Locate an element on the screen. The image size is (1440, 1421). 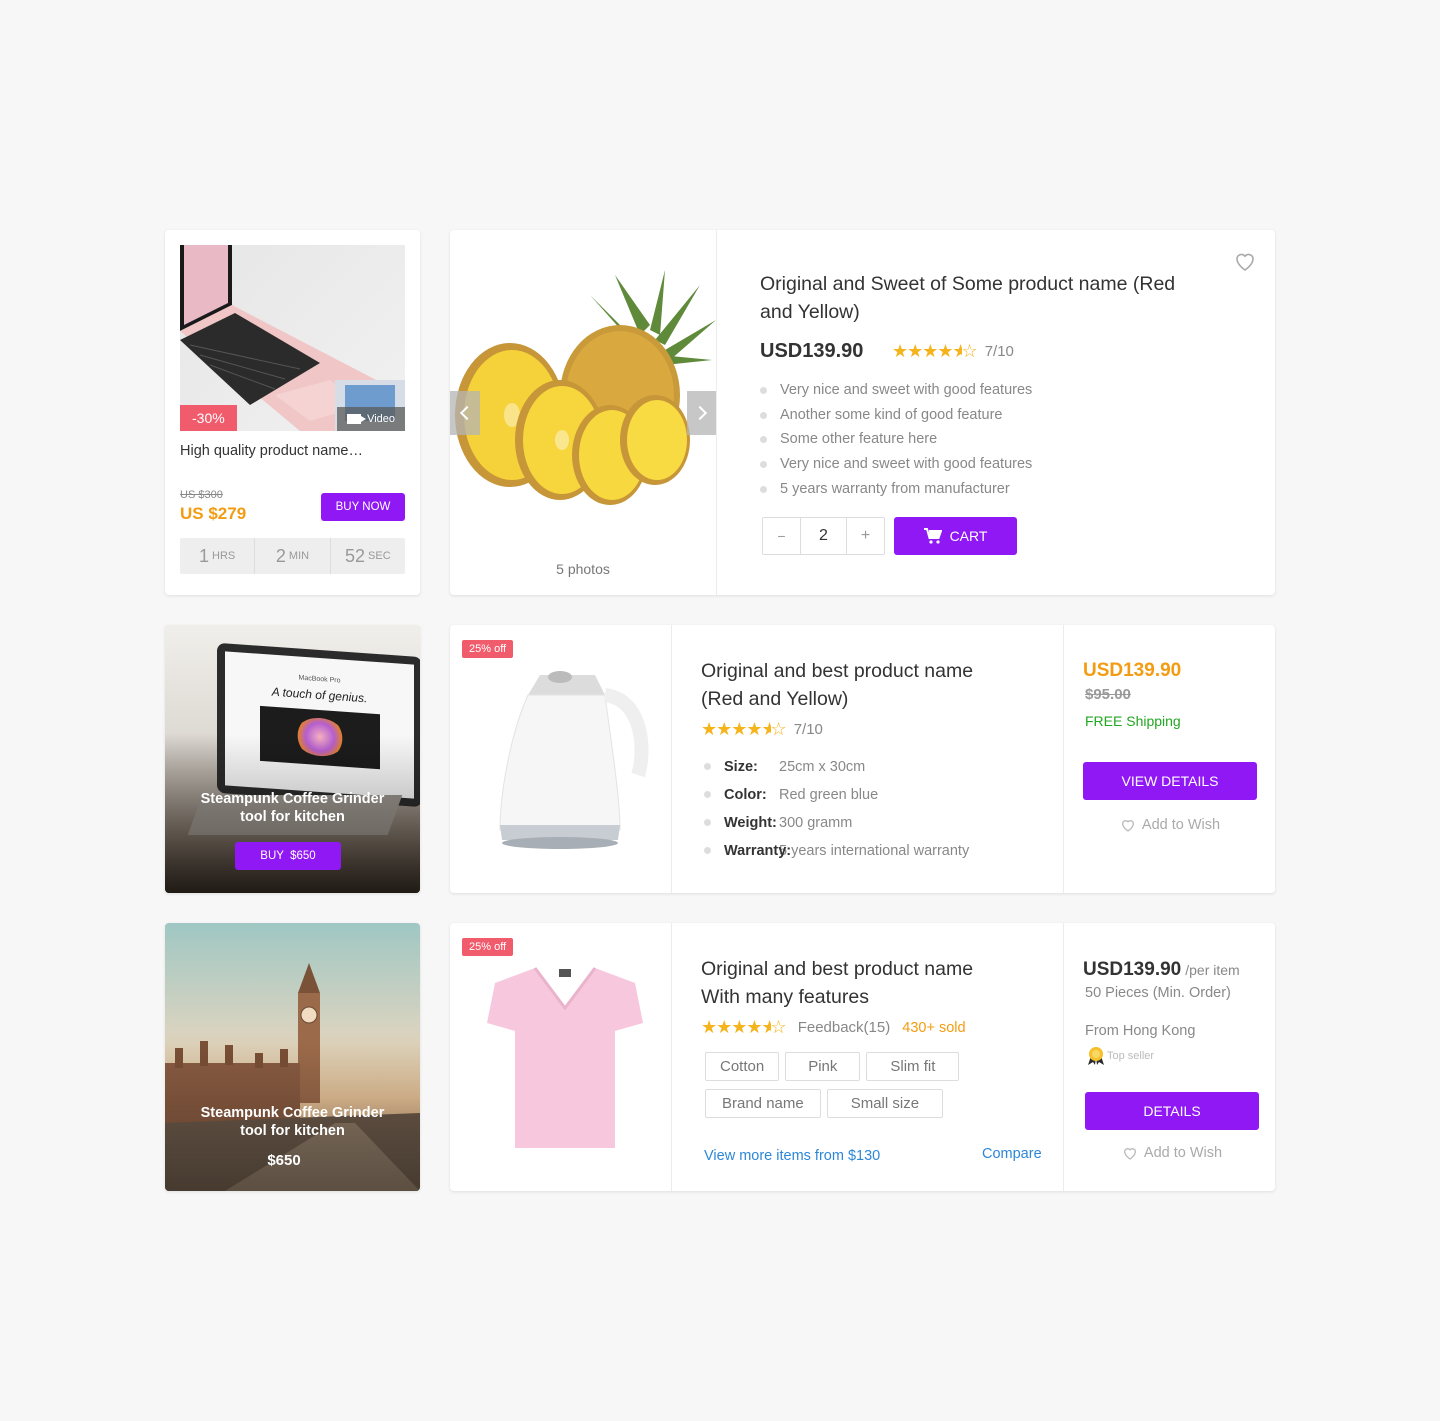
chevron-right-icon is located at coordinates (699, 413).